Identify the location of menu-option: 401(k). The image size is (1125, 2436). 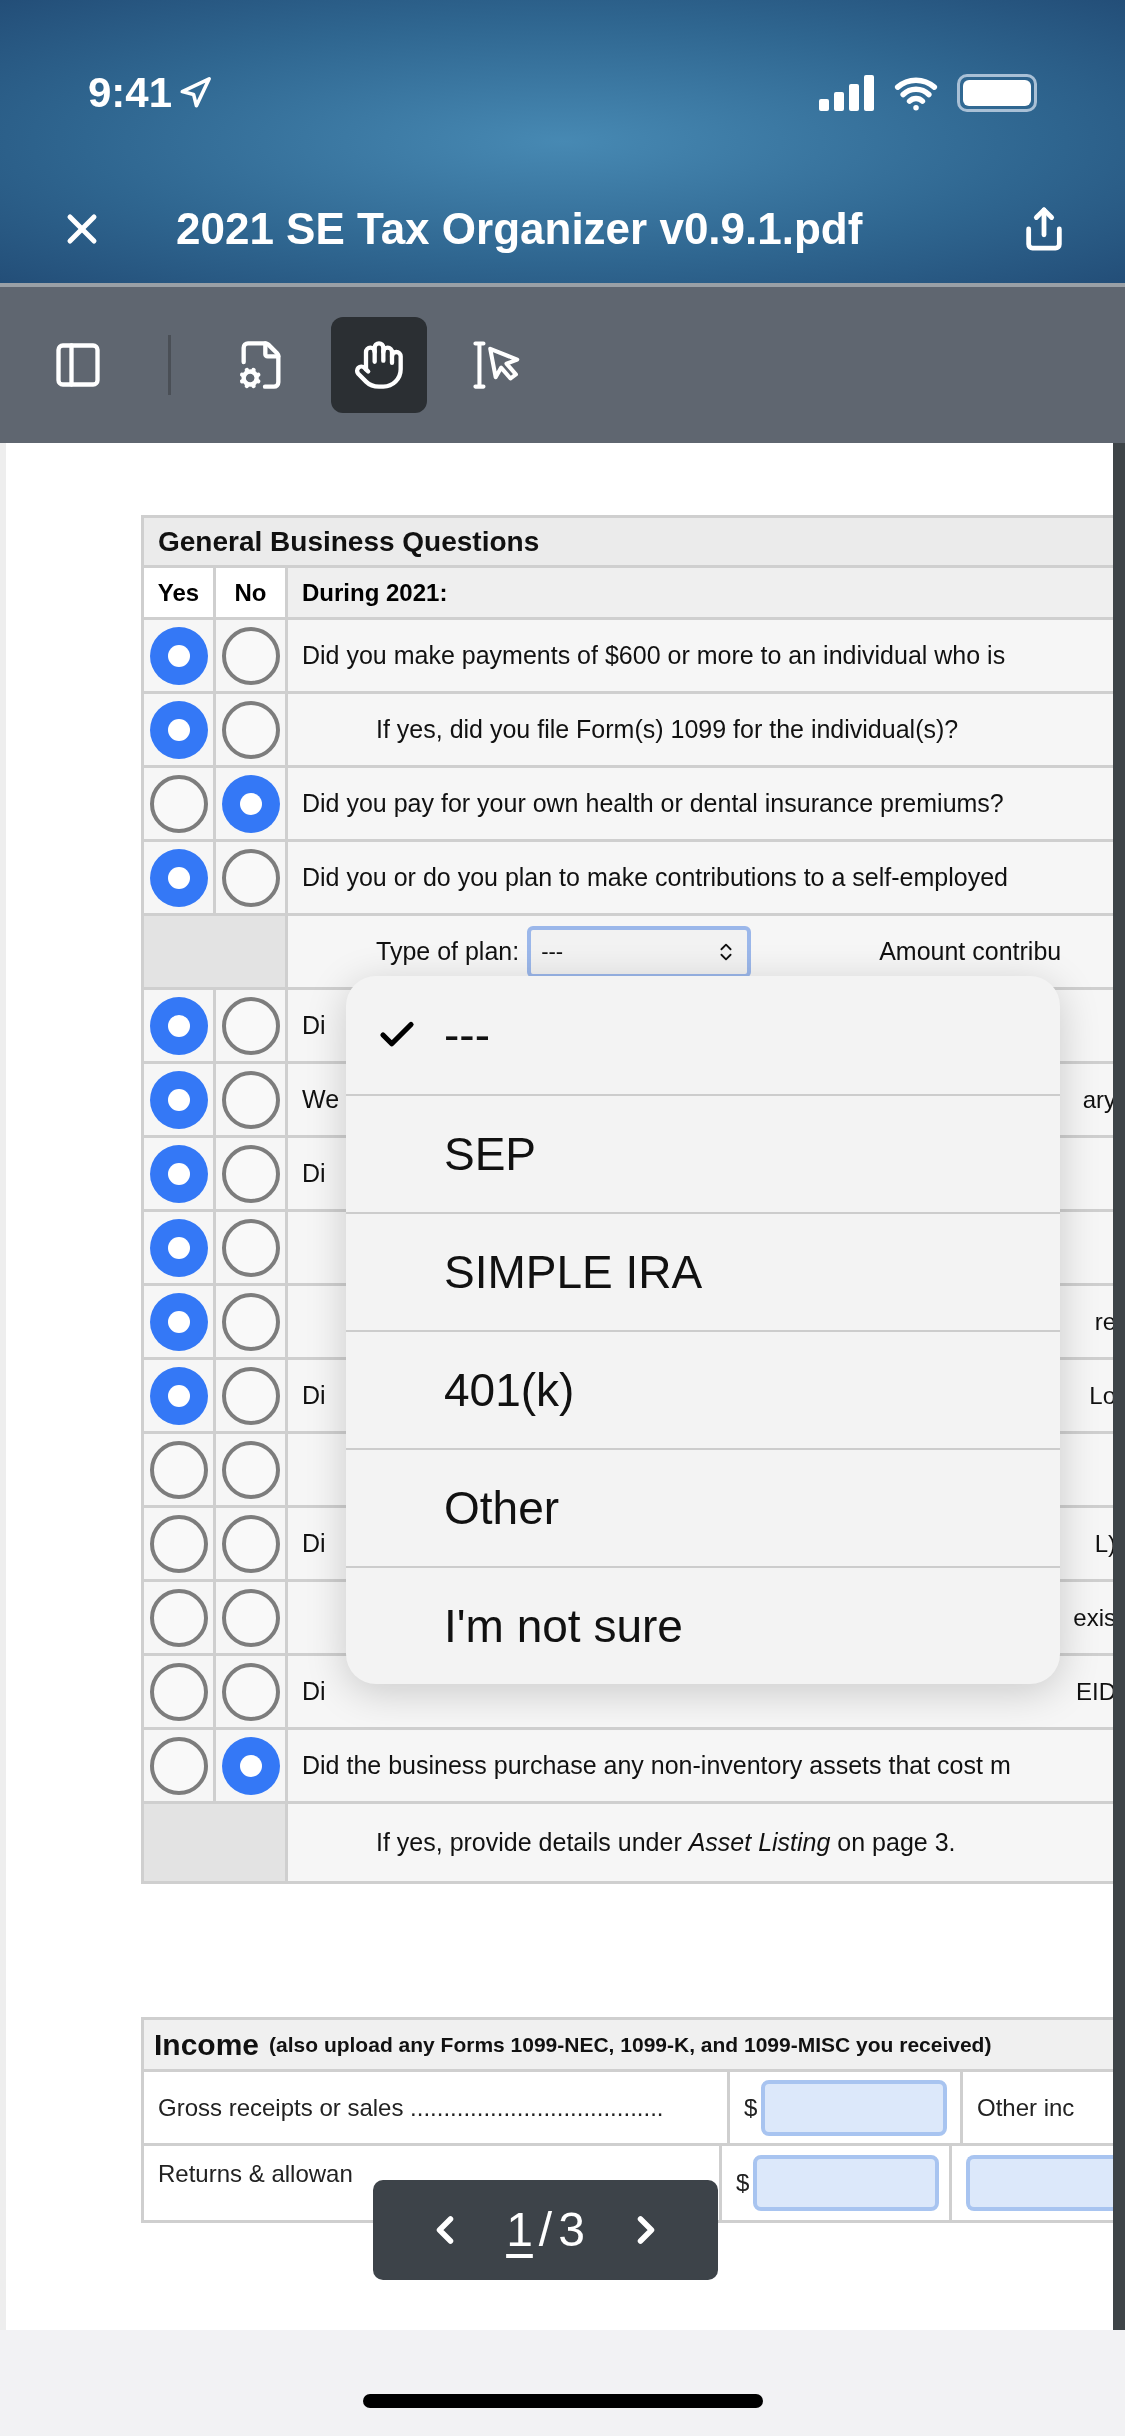
(703, 1389).